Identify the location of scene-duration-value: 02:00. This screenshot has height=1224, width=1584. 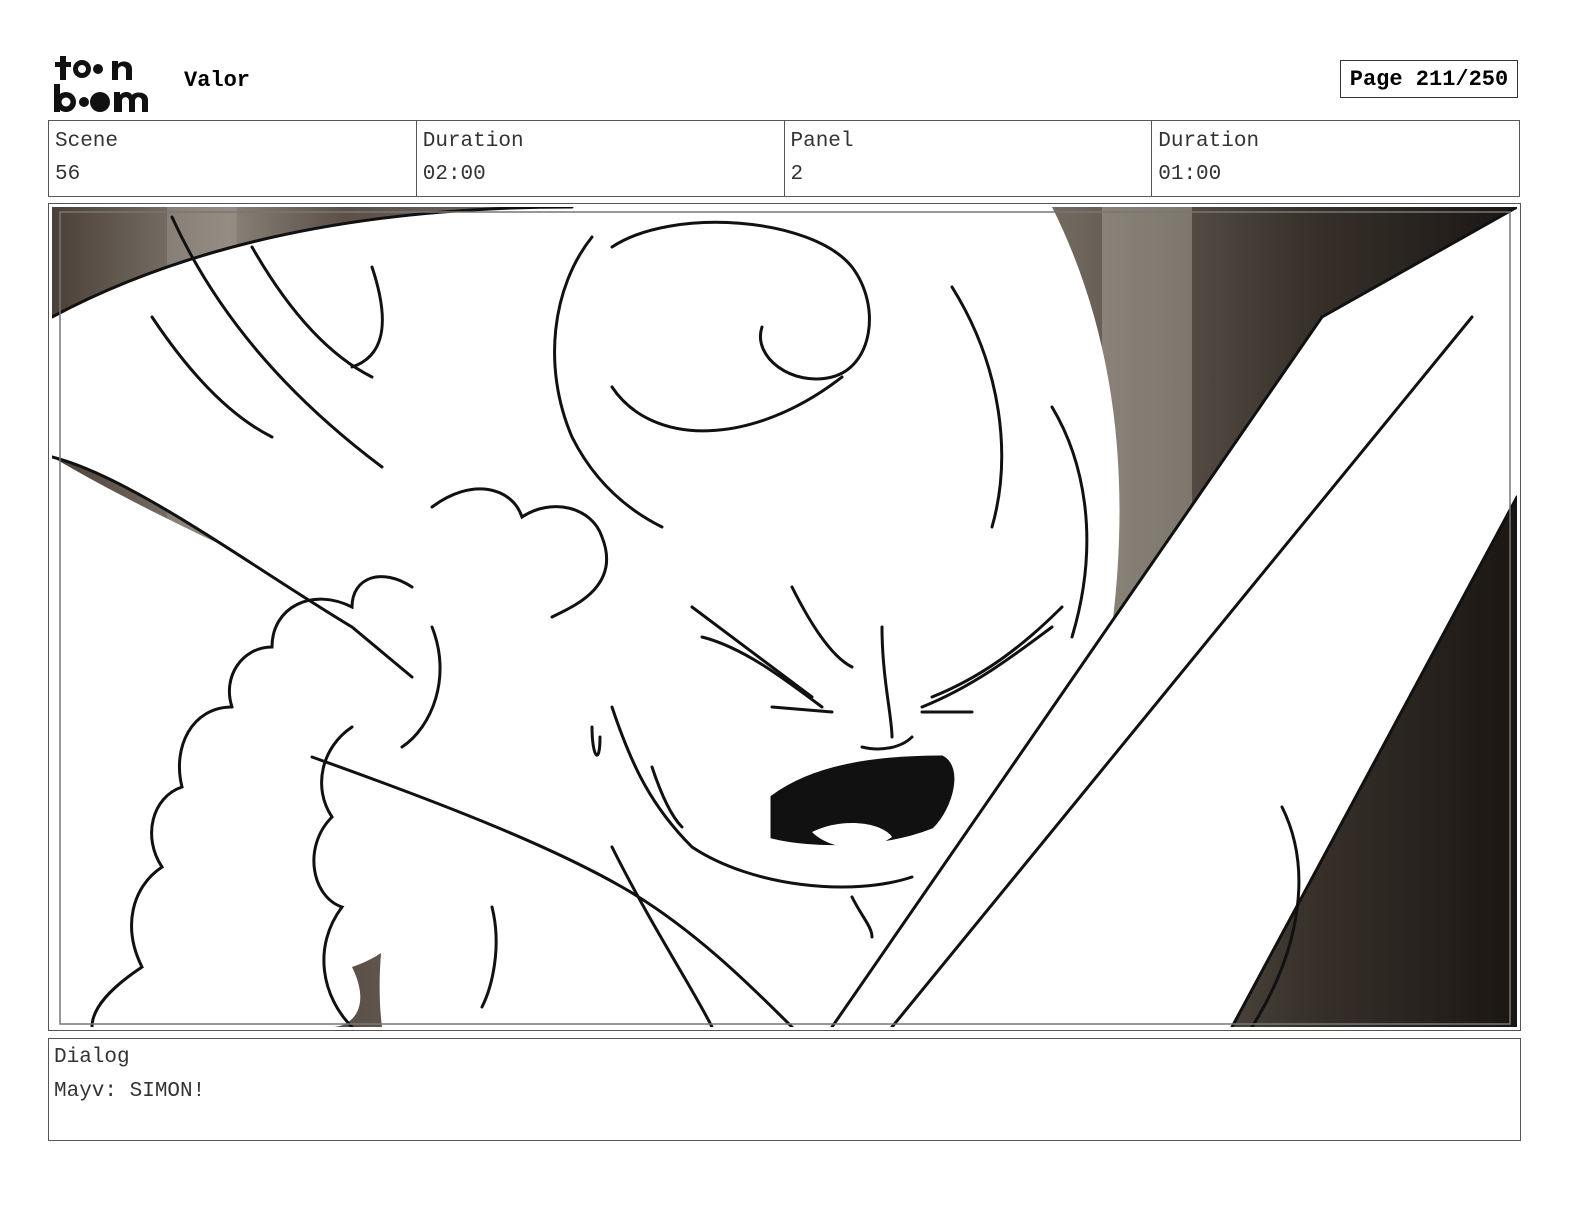
(454, 174).